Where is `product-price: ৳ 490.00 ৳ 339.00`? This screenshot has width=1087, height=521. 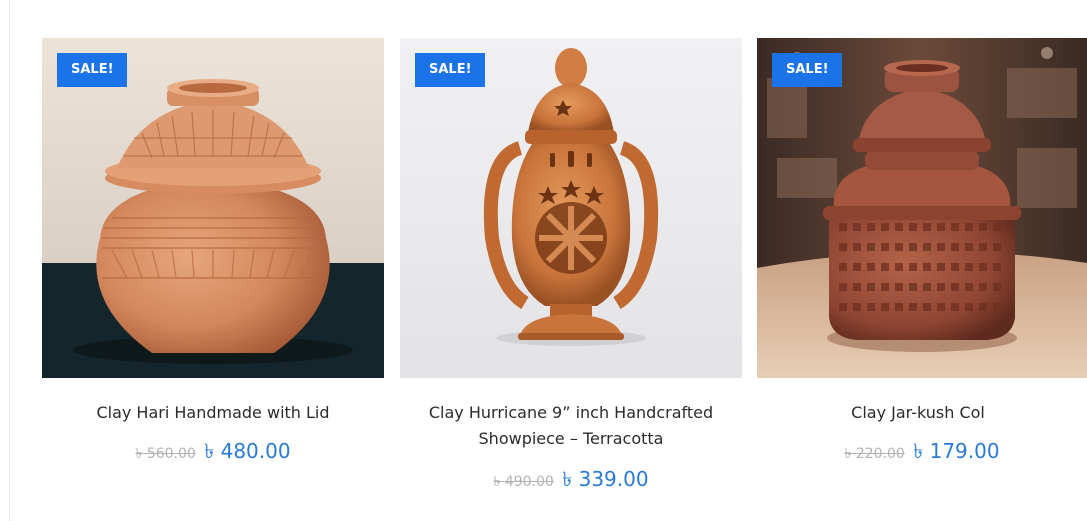
product-price: ৳ 490.00 ৳ 339.00 is located at coordinates (571, 480).